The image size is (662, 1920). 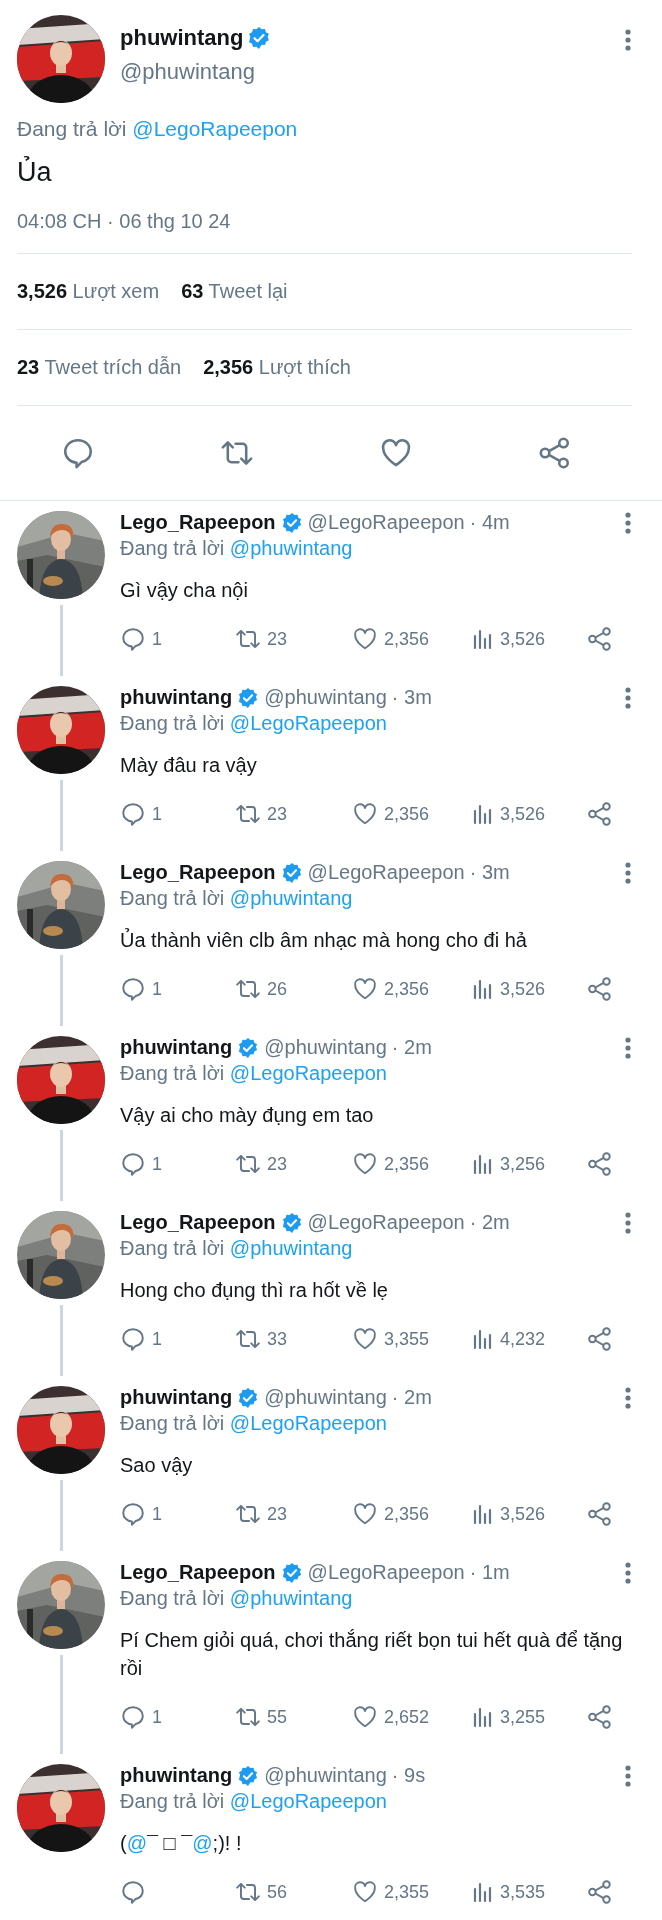 What do you see at coordinates (35, 172) in the screenshot?
I see `tweet-text: Ủa` at bounding box center [35, 172].